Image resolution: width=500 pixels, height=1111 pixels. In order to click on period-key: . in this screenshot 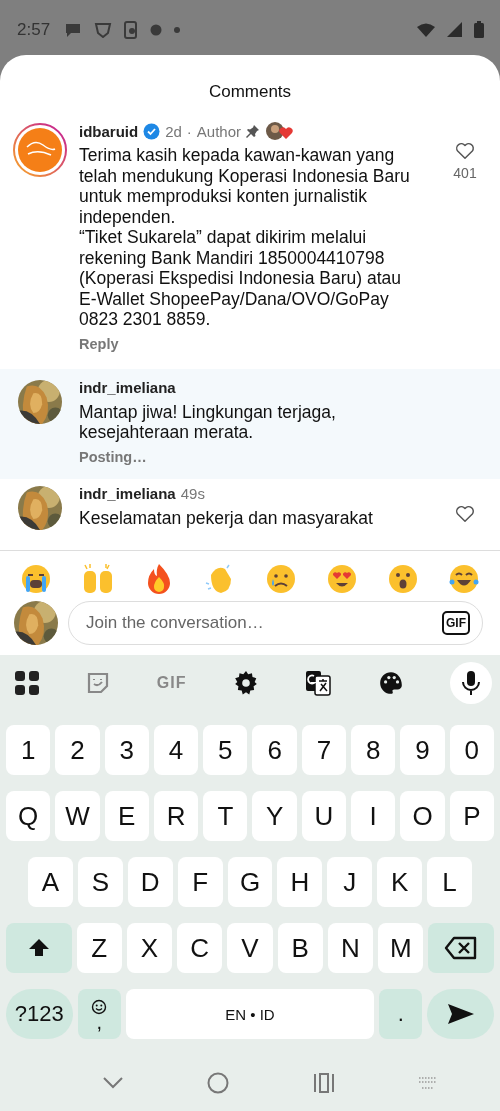, I will do `click(400, 1014)`.